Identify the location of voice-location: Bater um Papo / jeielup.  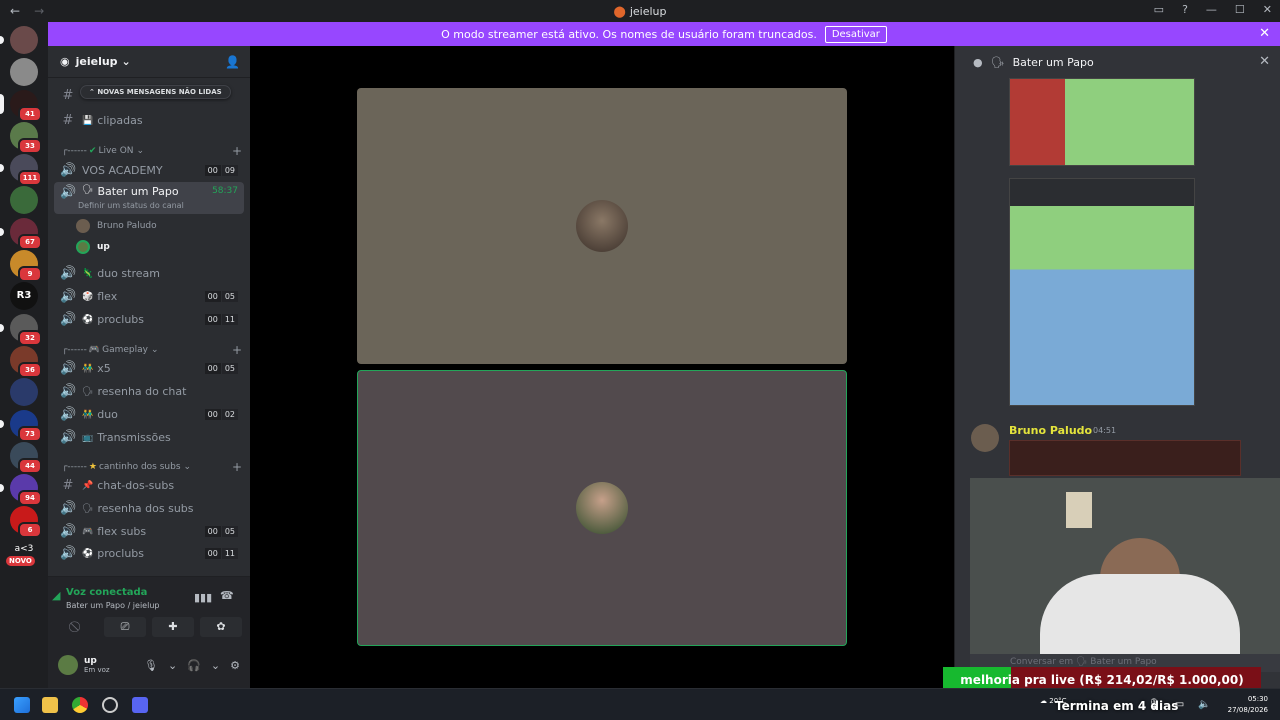
(112, 605).